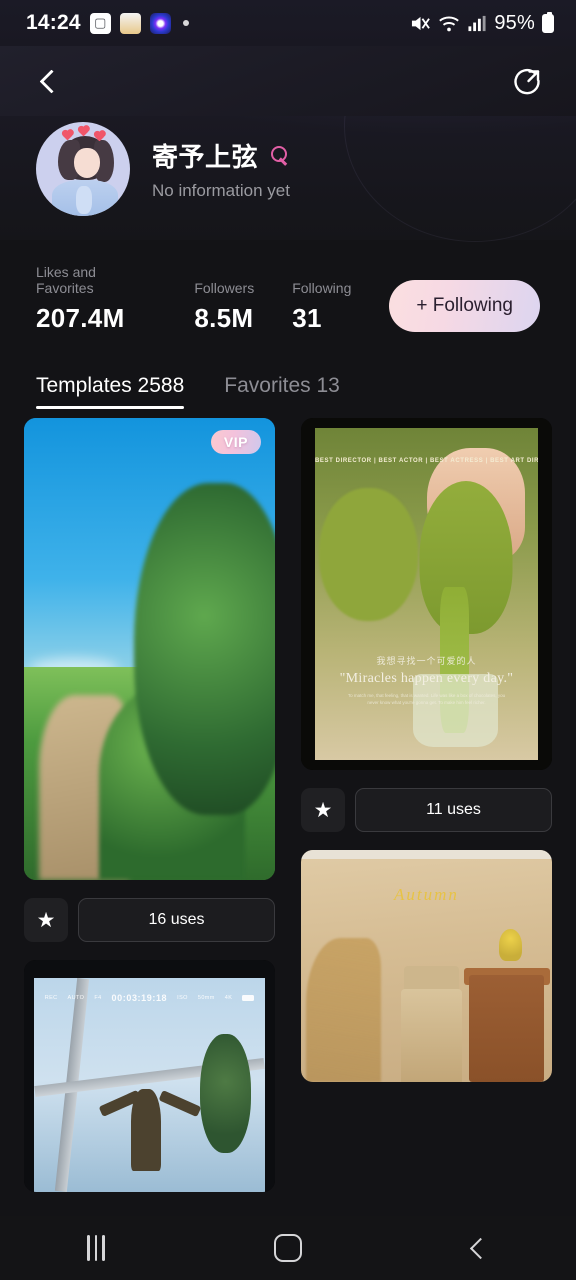  Describe the element at coordinates (139, 997) in the screenshot. I see `hud-timecode: 00:03:19:18` at that location.